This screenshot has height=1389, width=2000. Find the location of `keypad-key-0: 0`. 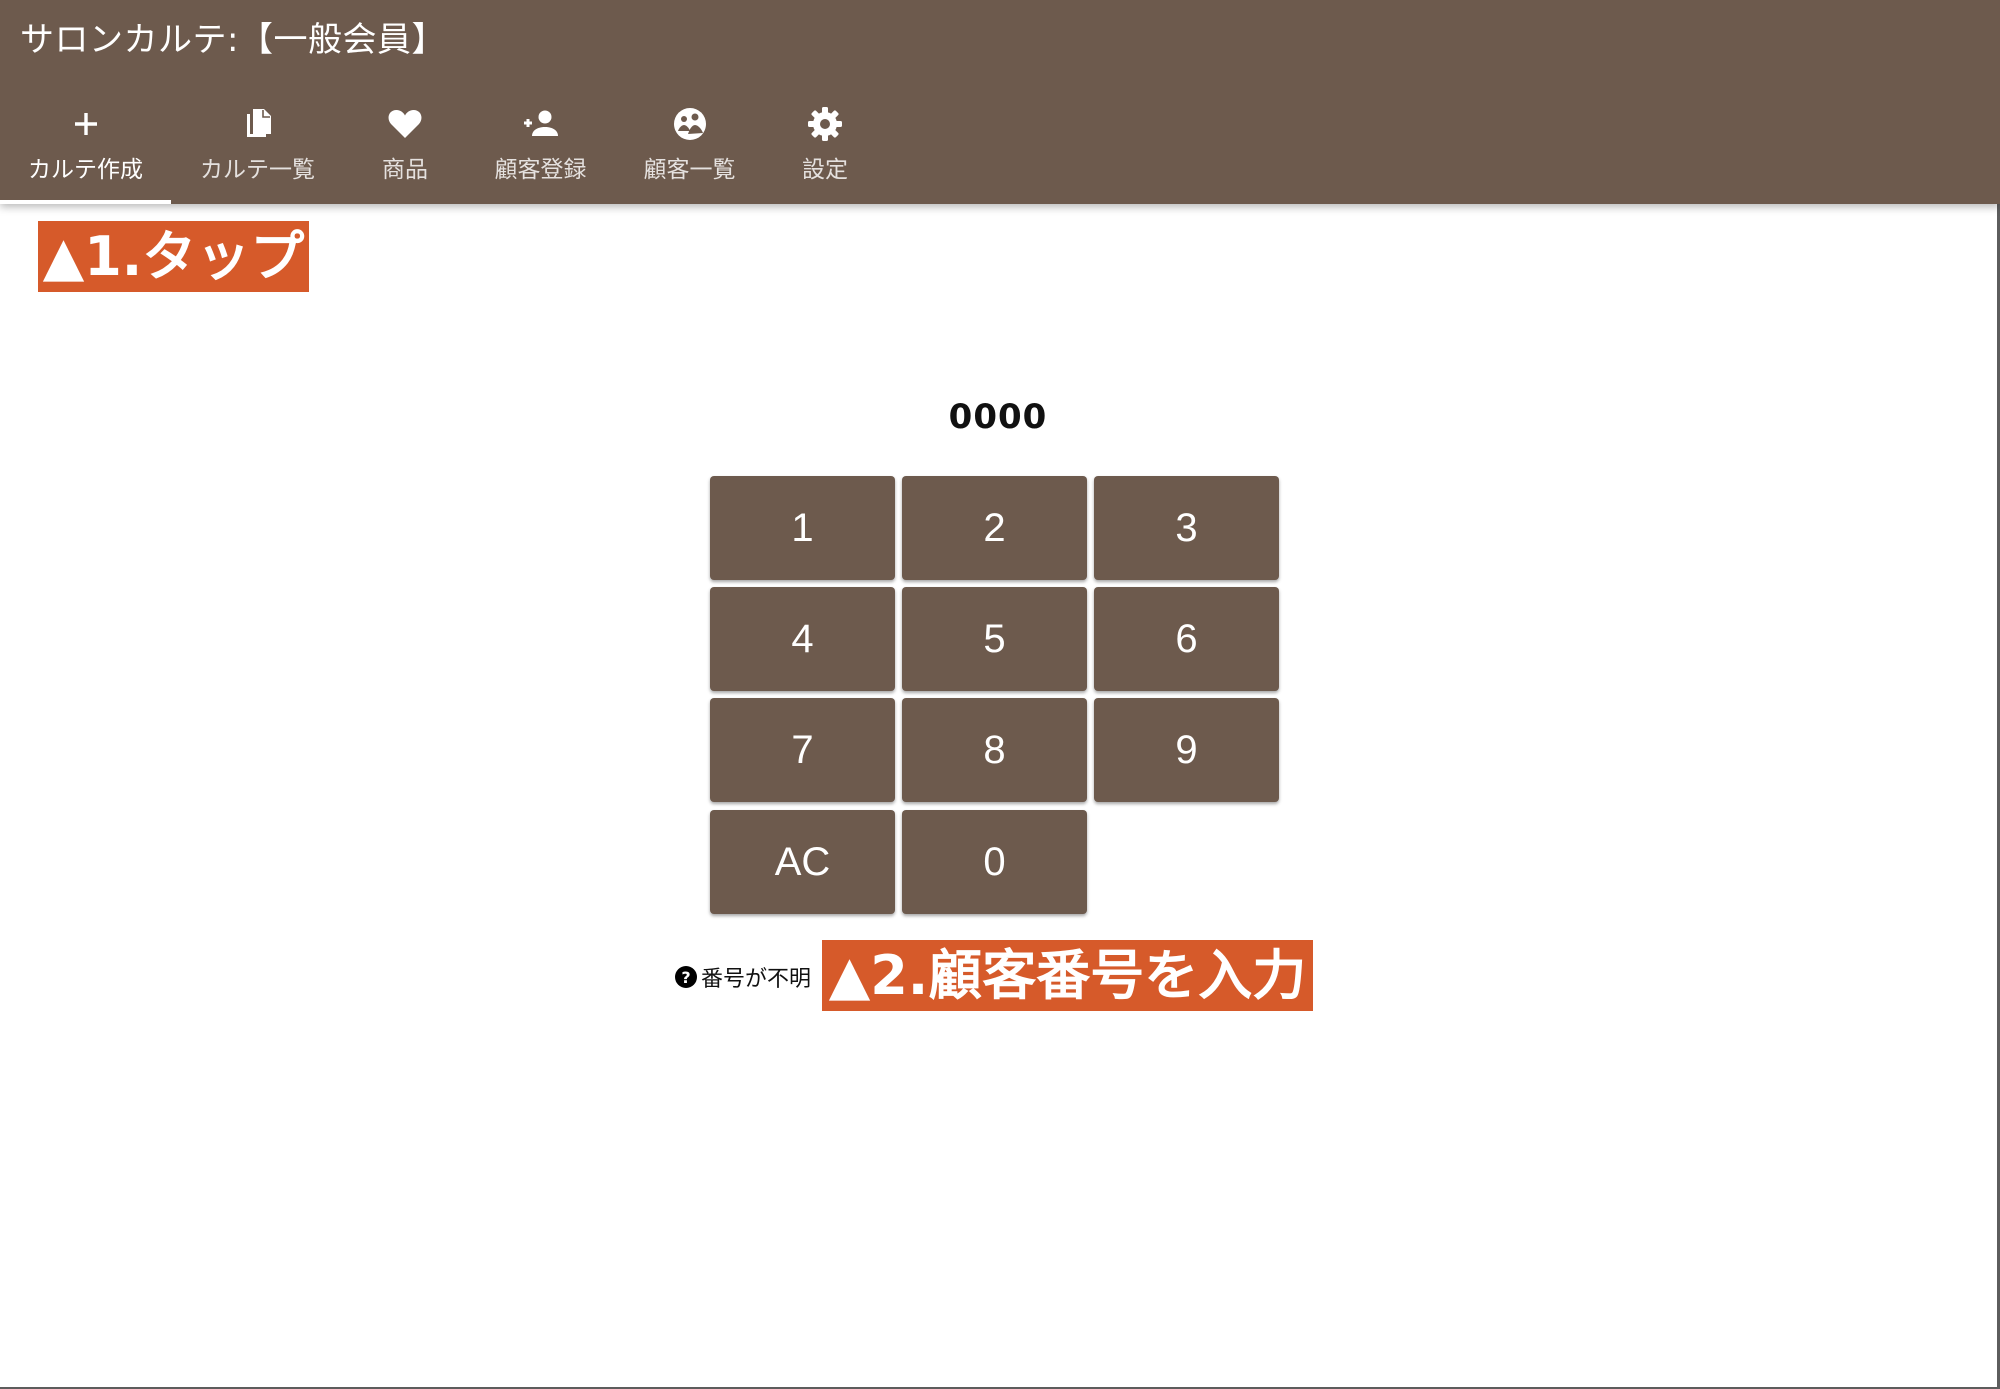

keypad-key-0: 0 is located at coordinates (994, 862).